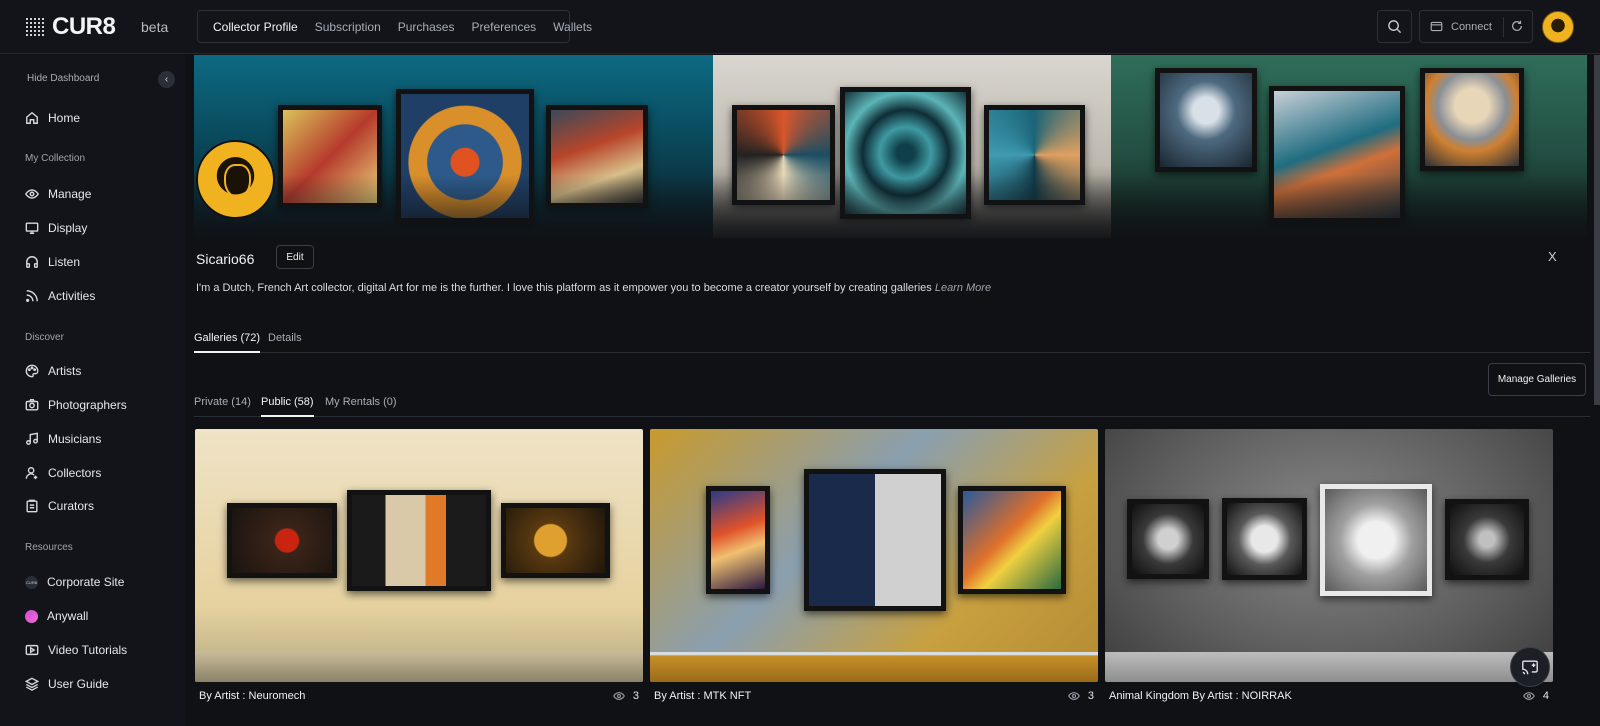 This screenshot has height=726, width=1600. I want to click on gallery-title: By Artist : MTK NFT, so click(702, 696).